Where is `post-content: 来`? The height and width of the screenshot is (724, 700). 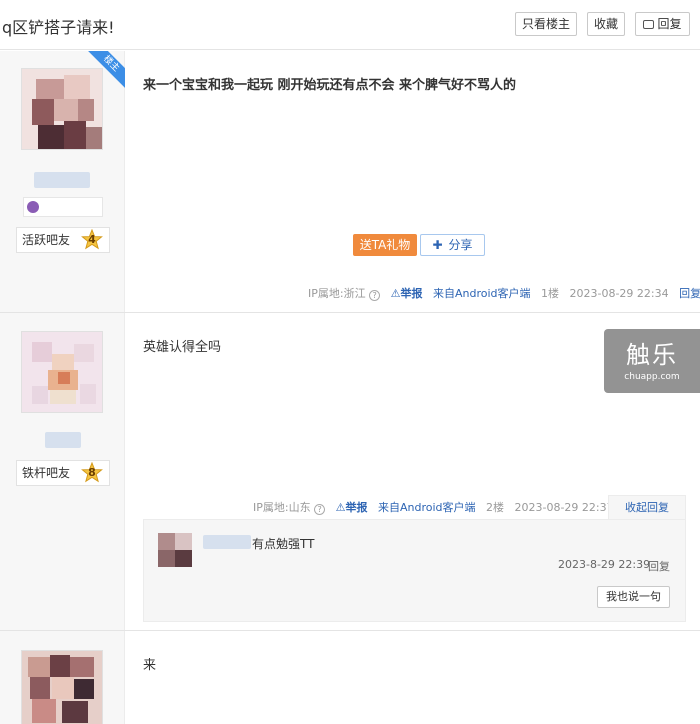 post-content: 来 is located at coordinates (150, 665).